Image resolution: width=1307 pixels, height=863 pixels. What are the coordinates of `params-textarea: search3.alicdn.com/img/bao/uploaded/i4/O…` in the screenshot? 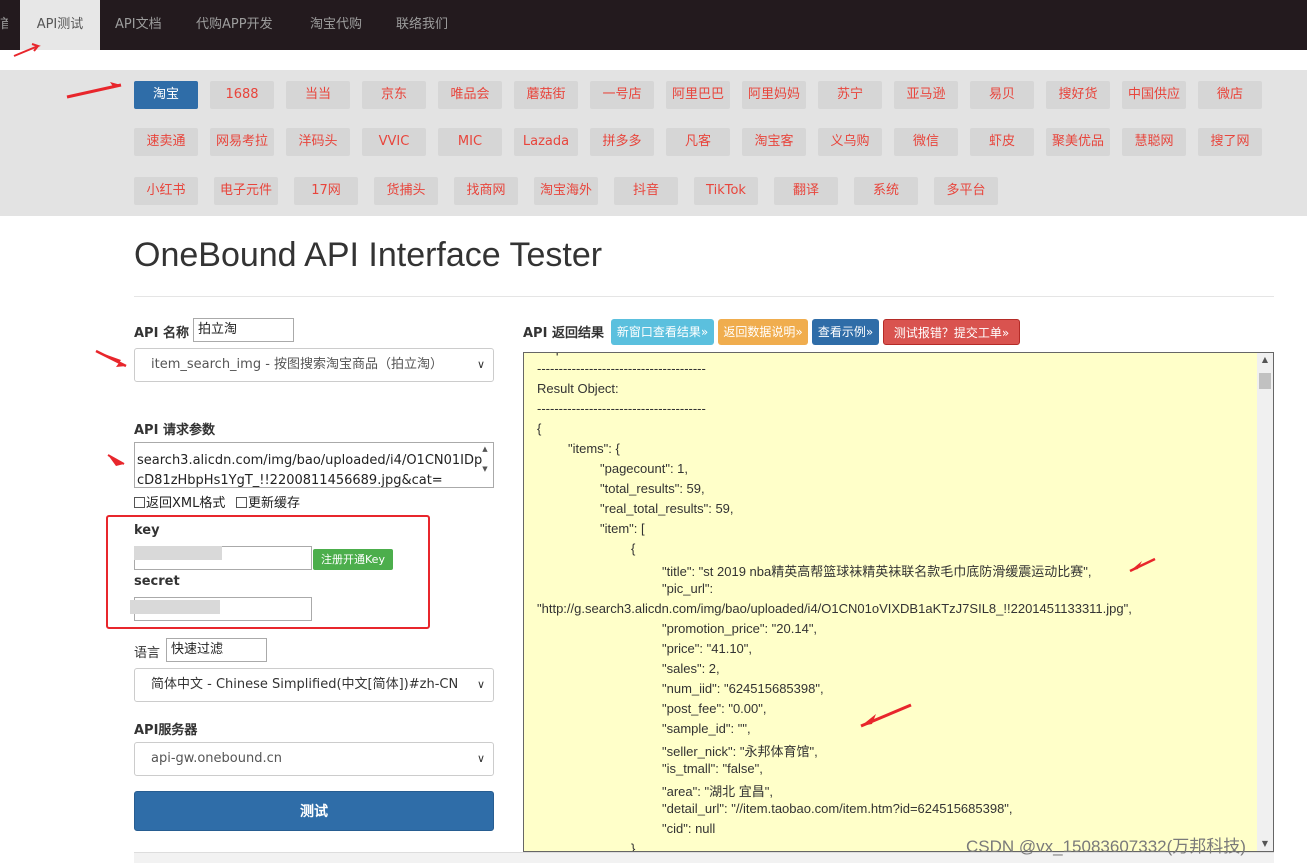 It's located at (314, 465).